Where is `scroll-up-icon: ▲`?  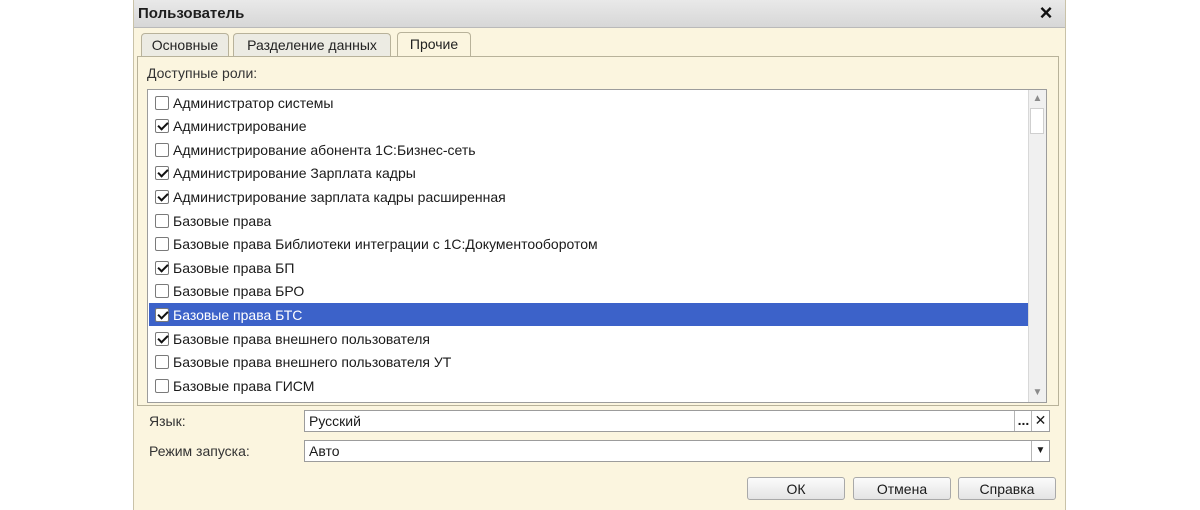 scroll-up-icon: ▲ is located at coordinates (1037, 99).